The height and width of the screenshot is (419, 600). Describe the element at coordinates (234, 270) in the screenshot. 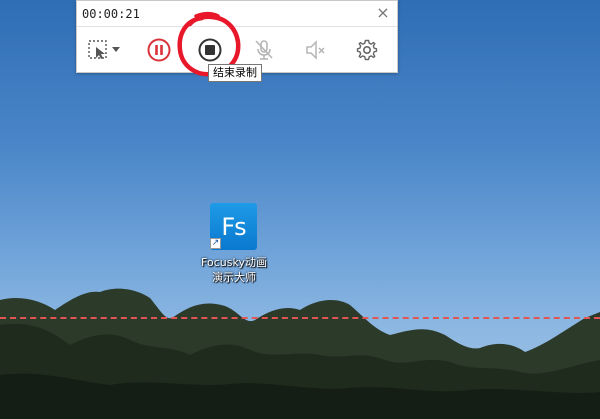

I see `shortcut-label: Focusky动画 演示大师` at that location.